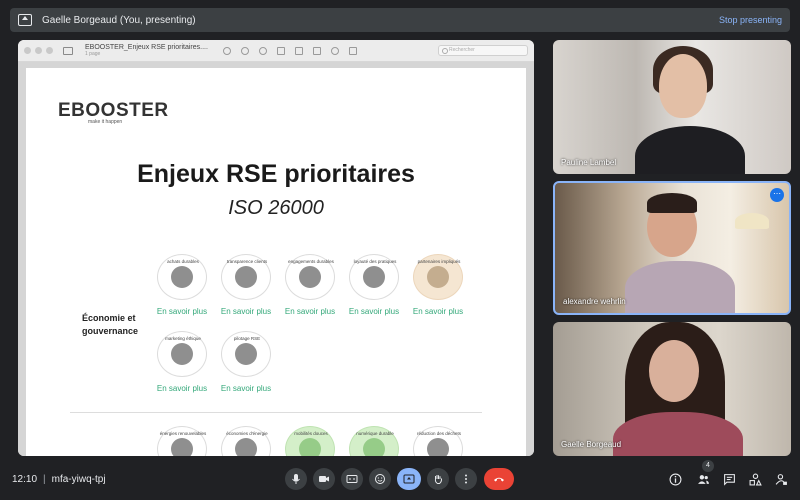 The height and width of the screenshot is (500, 800). What do you see at coordinates (110, 325) in the screenshot?
I see `section-label: Économie et gouvernance` at bounding box center [110, 325].